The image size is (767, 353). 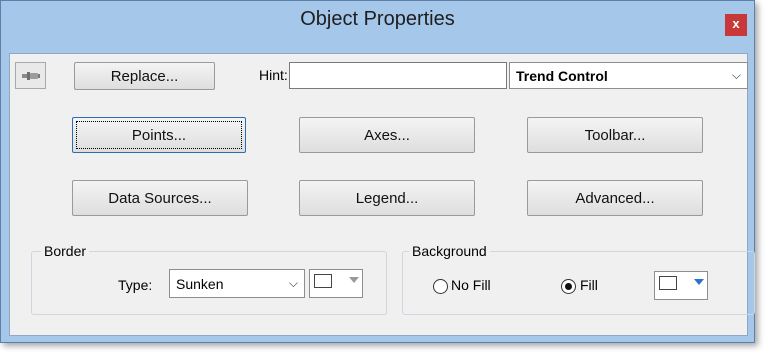 What do you see at coordinates (568, 286) in the screenshot?
I see `fill-radio` at bounding box center [568, 286].